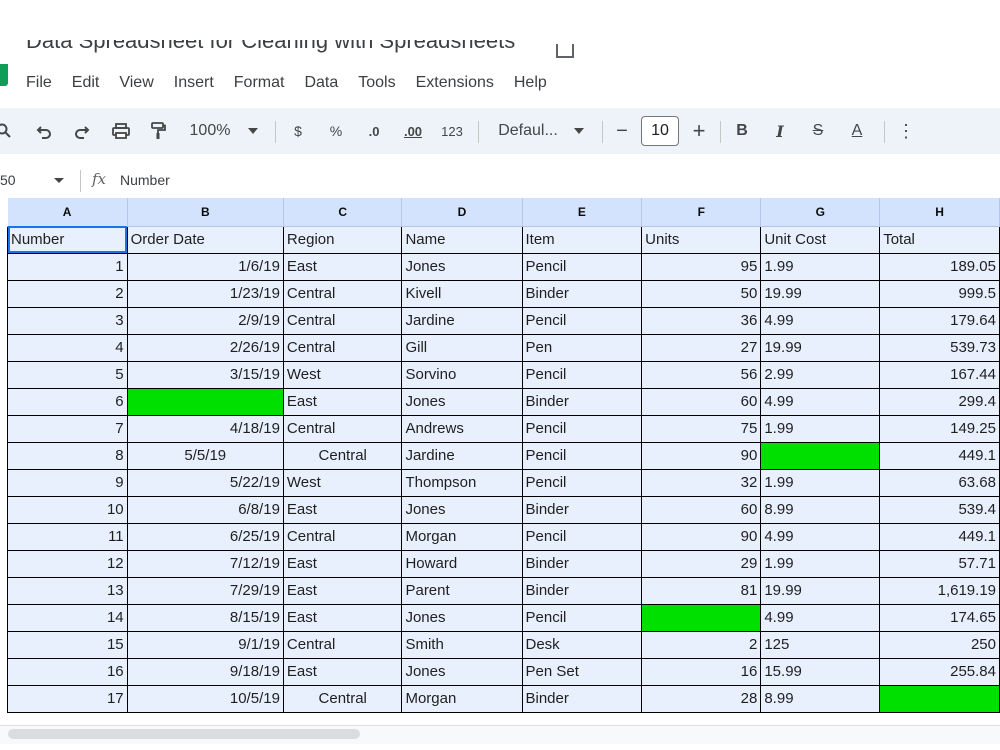 This screenshot has width=1000, height=750. What do you see at coordinates (205, 644) in the screenshot?
I see `cell: 9/1/19` at bounding box center [205, 644].